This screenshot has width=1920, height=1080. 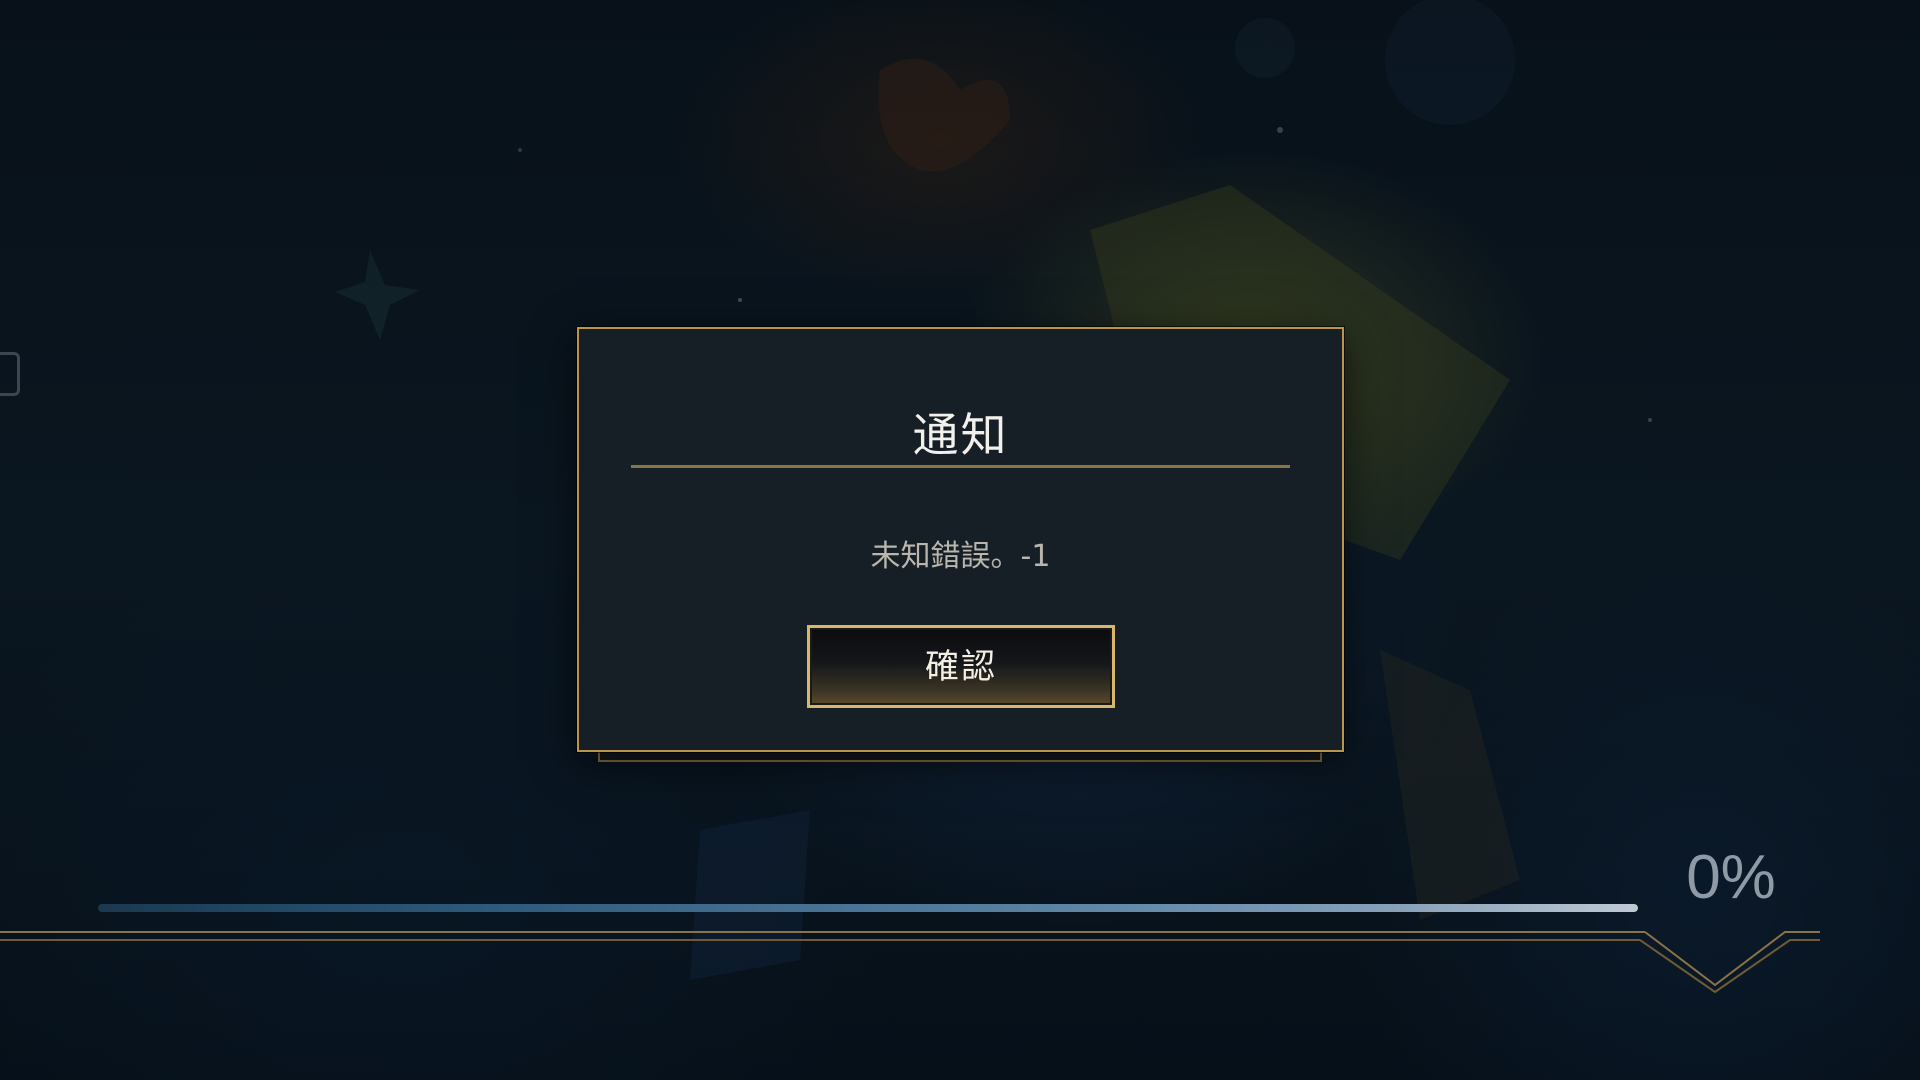 What do you see at coordinates (960, 556) in the screenshot?
I see `error-message: 未知錯誤。-1` at bounding box center [960, 556].